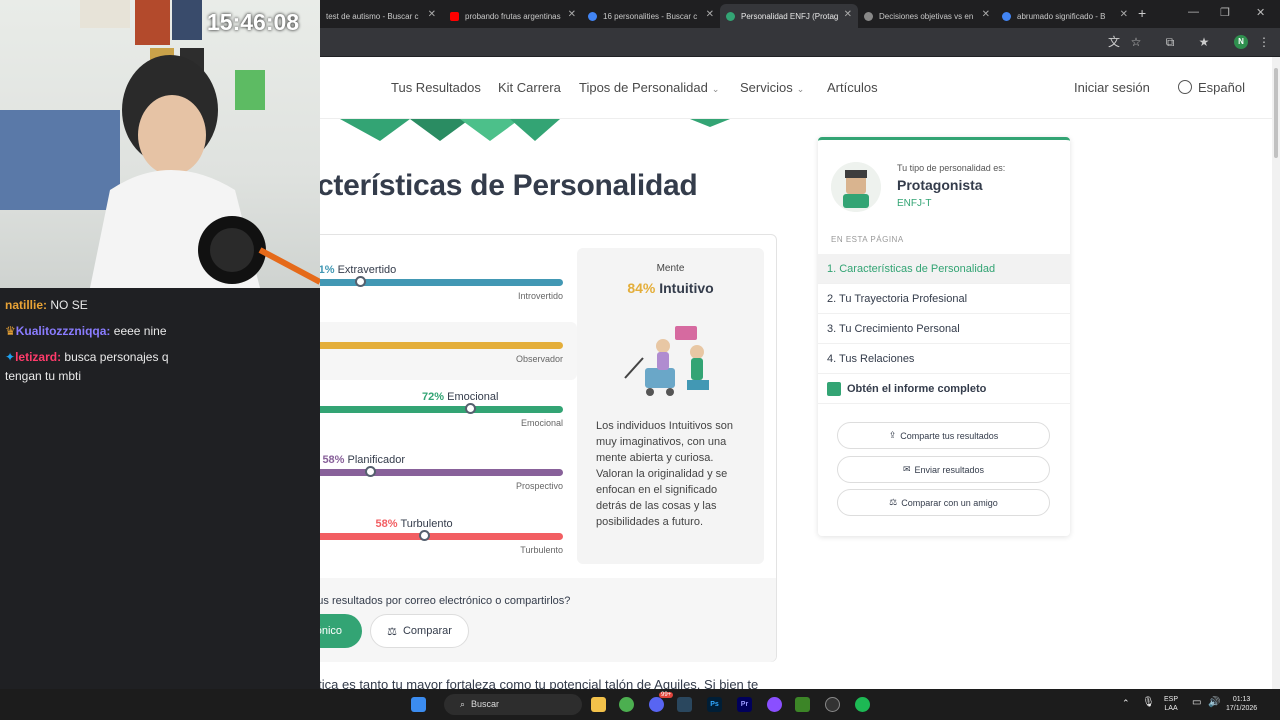 The width and height of the screenshot is (1280, 720). I want to click on photoshop-icon: Ps, so click(714, 704).